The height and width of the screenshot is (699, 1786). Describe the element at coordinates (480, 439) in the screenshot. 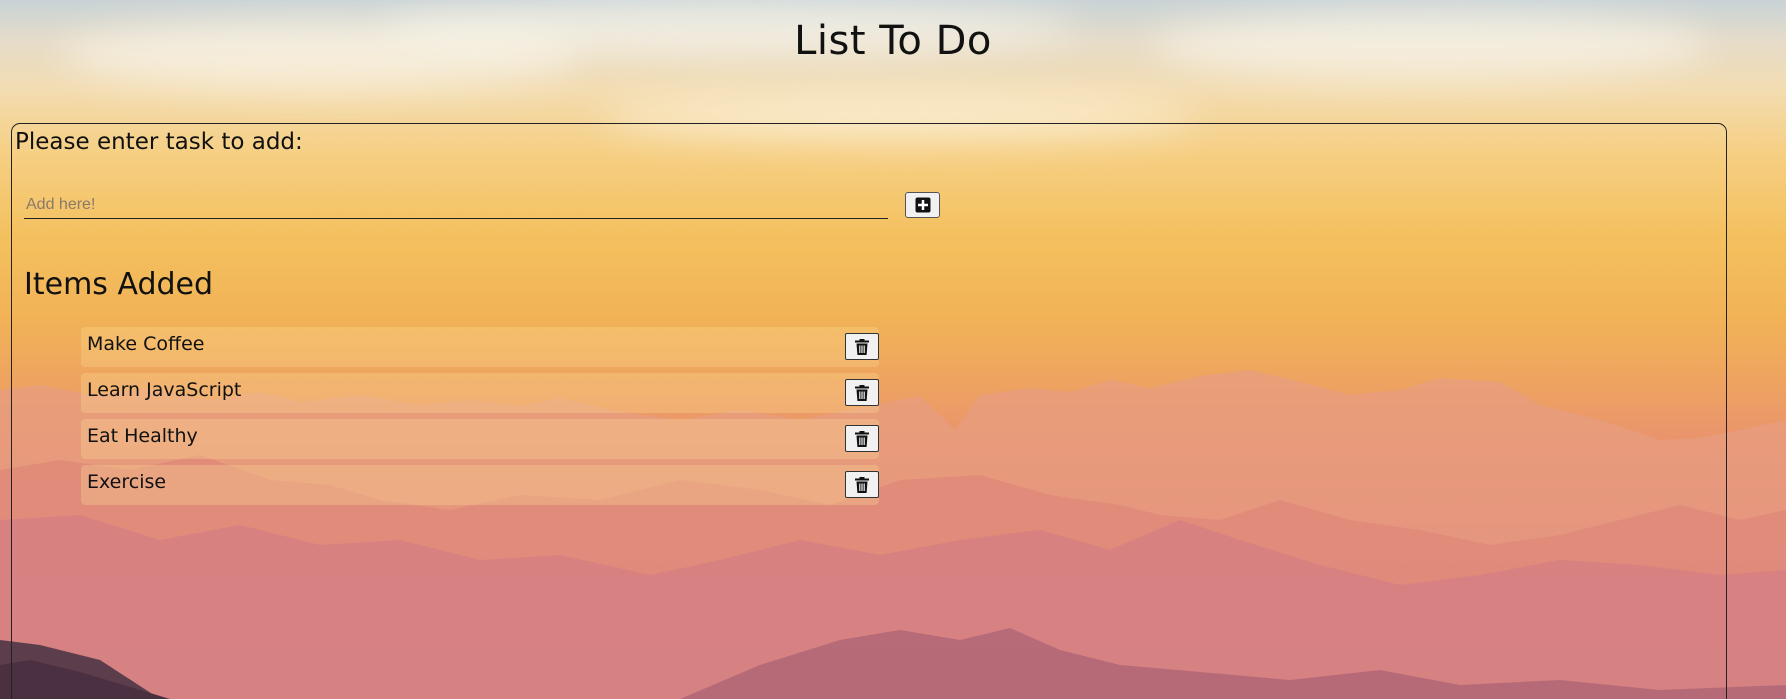

I see `todo-item: Eat Healthy` at that location.